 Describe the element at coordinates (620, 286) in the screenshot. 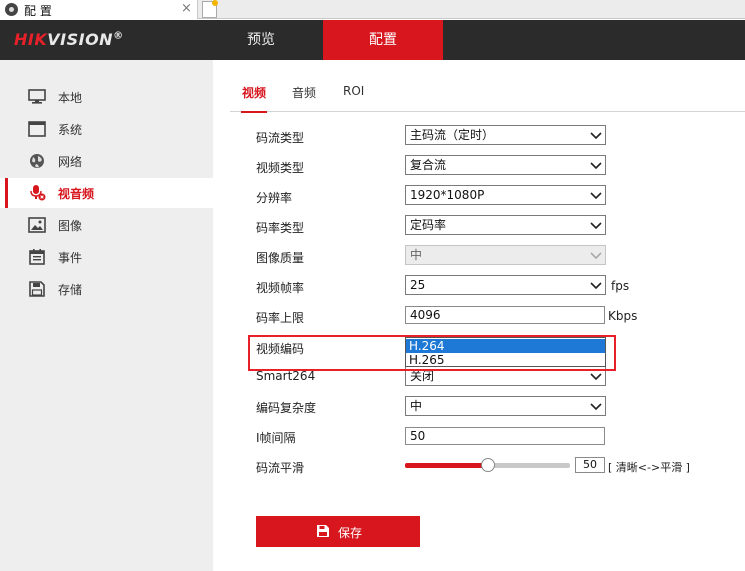

I see `frame-rate-unit: fps` at that location.